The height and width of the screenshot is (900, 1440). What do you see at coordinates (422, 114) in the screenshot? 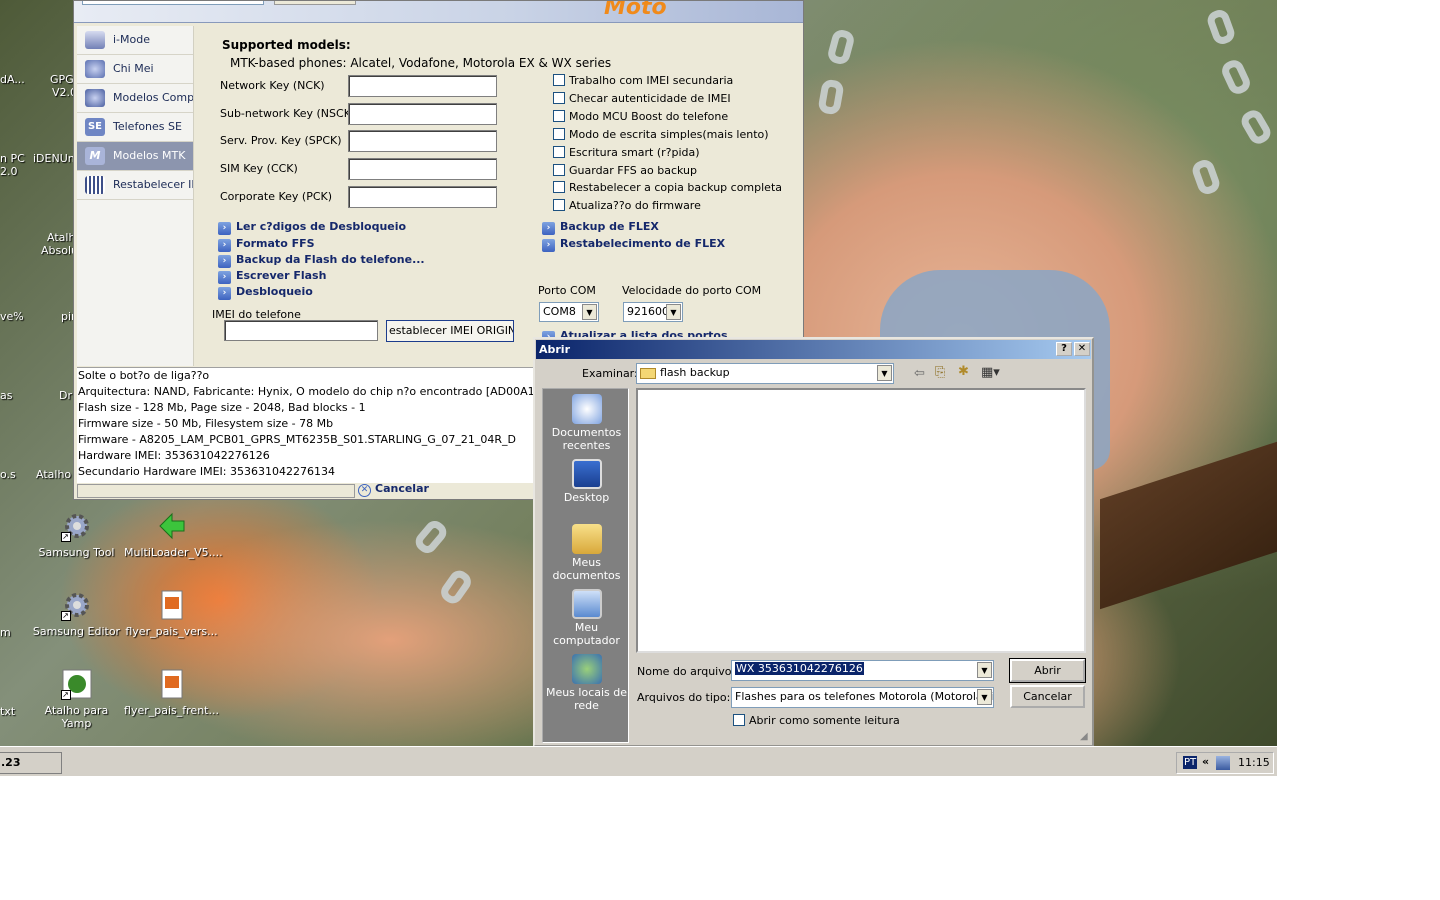
I see `nsck-input` at bounding box center [422, 114].